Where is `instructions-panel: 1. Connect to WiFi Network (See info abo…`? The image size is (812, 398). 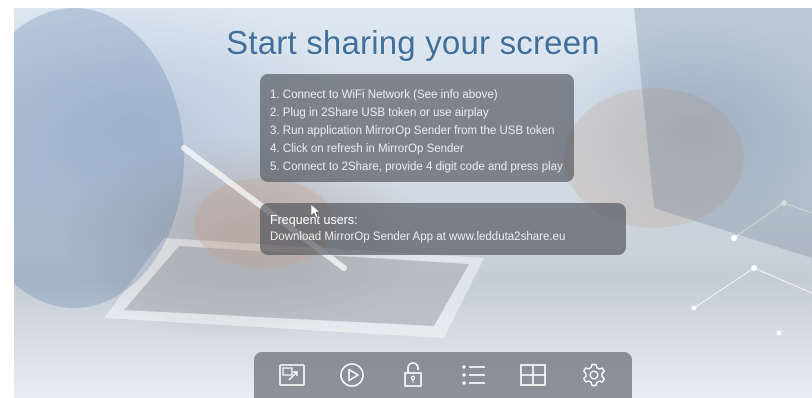
instructions-panel: 1. Connect to WiFi Network (See info abo… is located at coordinates (417, 128).